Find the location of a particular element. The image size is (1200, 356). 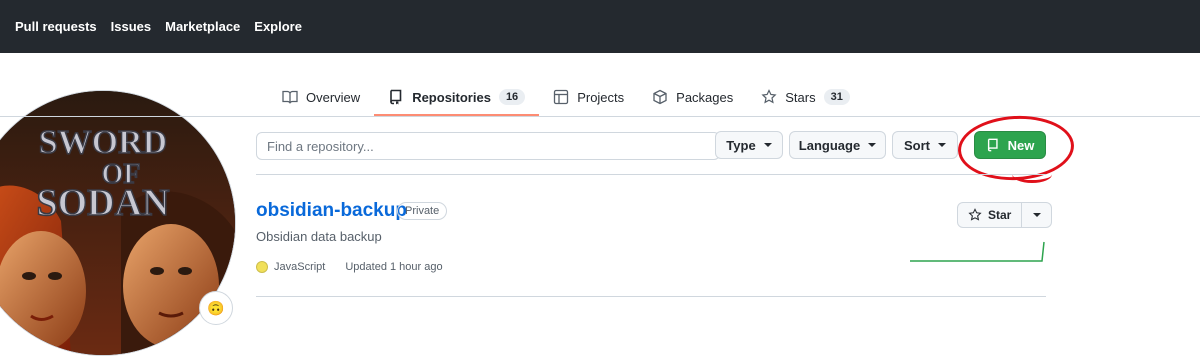

activity-sparkline is located at coordinates (977, 251).